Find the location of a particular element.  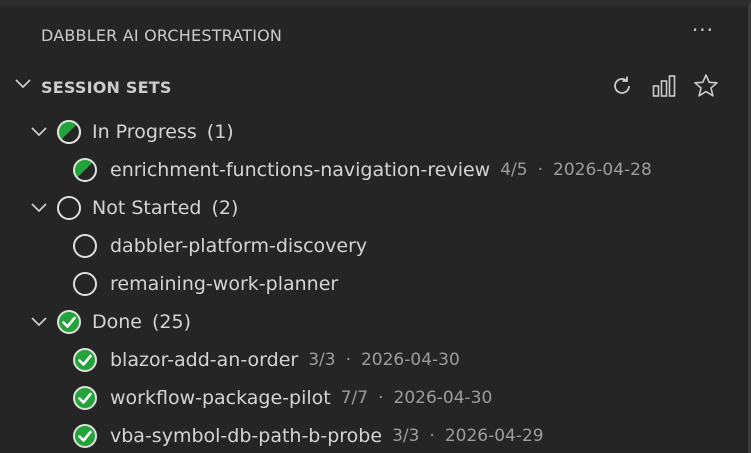

session-name: vba-symbol-db-path-b-probe is located at coordinates (246, 436).